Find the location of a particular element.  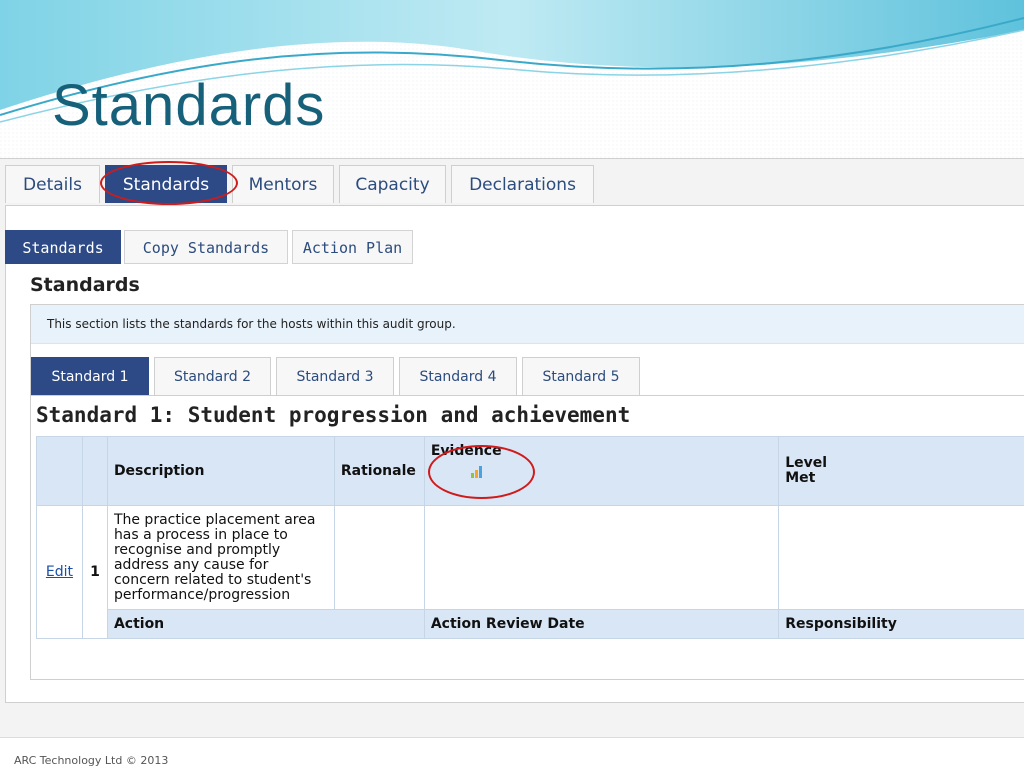

table-header-row: Description Rationale Evidence Level is located at coordinates (530, 471).